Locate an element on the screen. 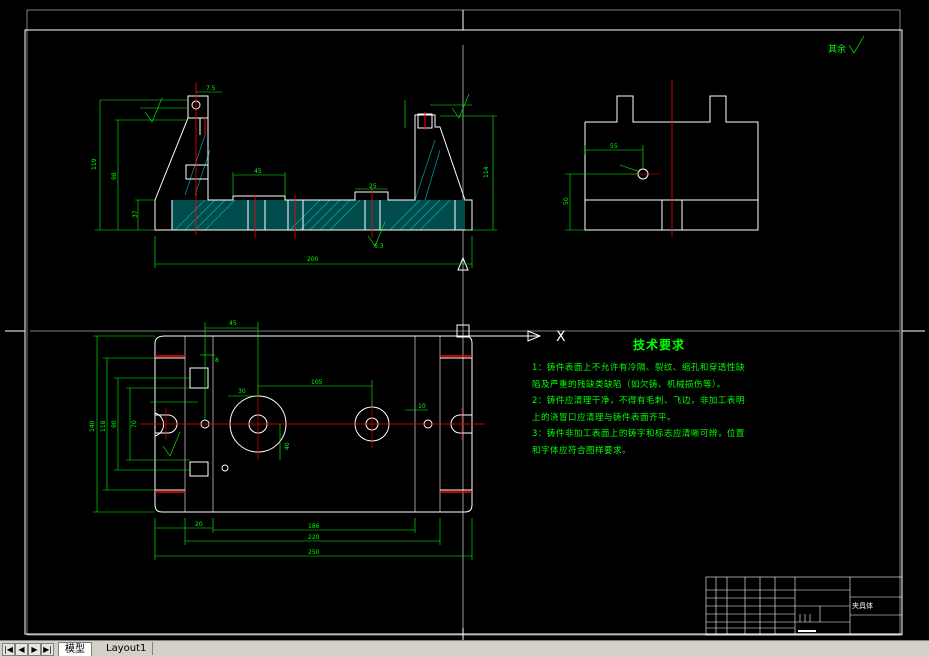 This screenshot has height=657, width=929. dim-70: 70 is located at coordinates (134, 424).